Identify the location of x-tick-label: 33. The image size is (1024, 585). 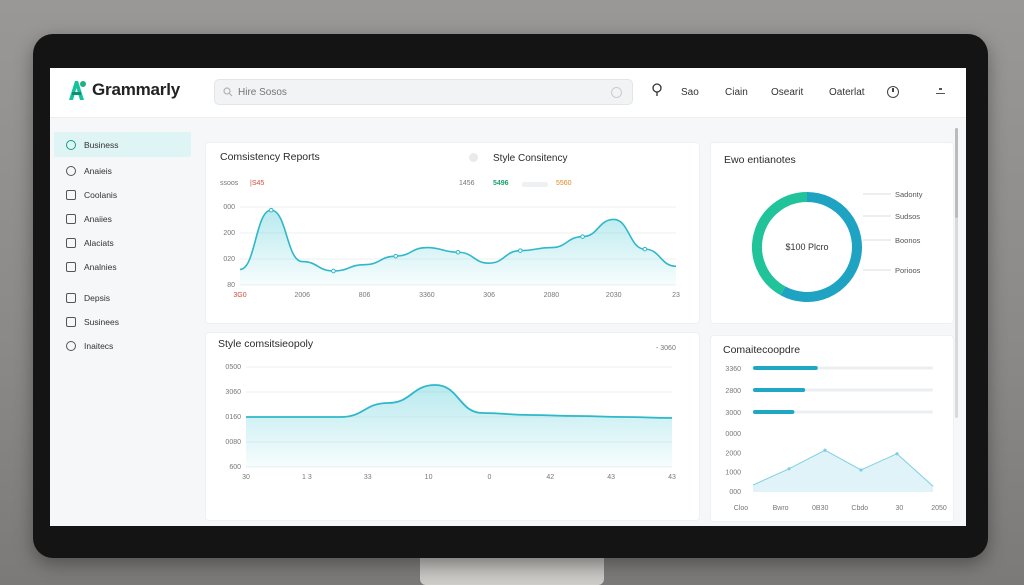
(368, 477).